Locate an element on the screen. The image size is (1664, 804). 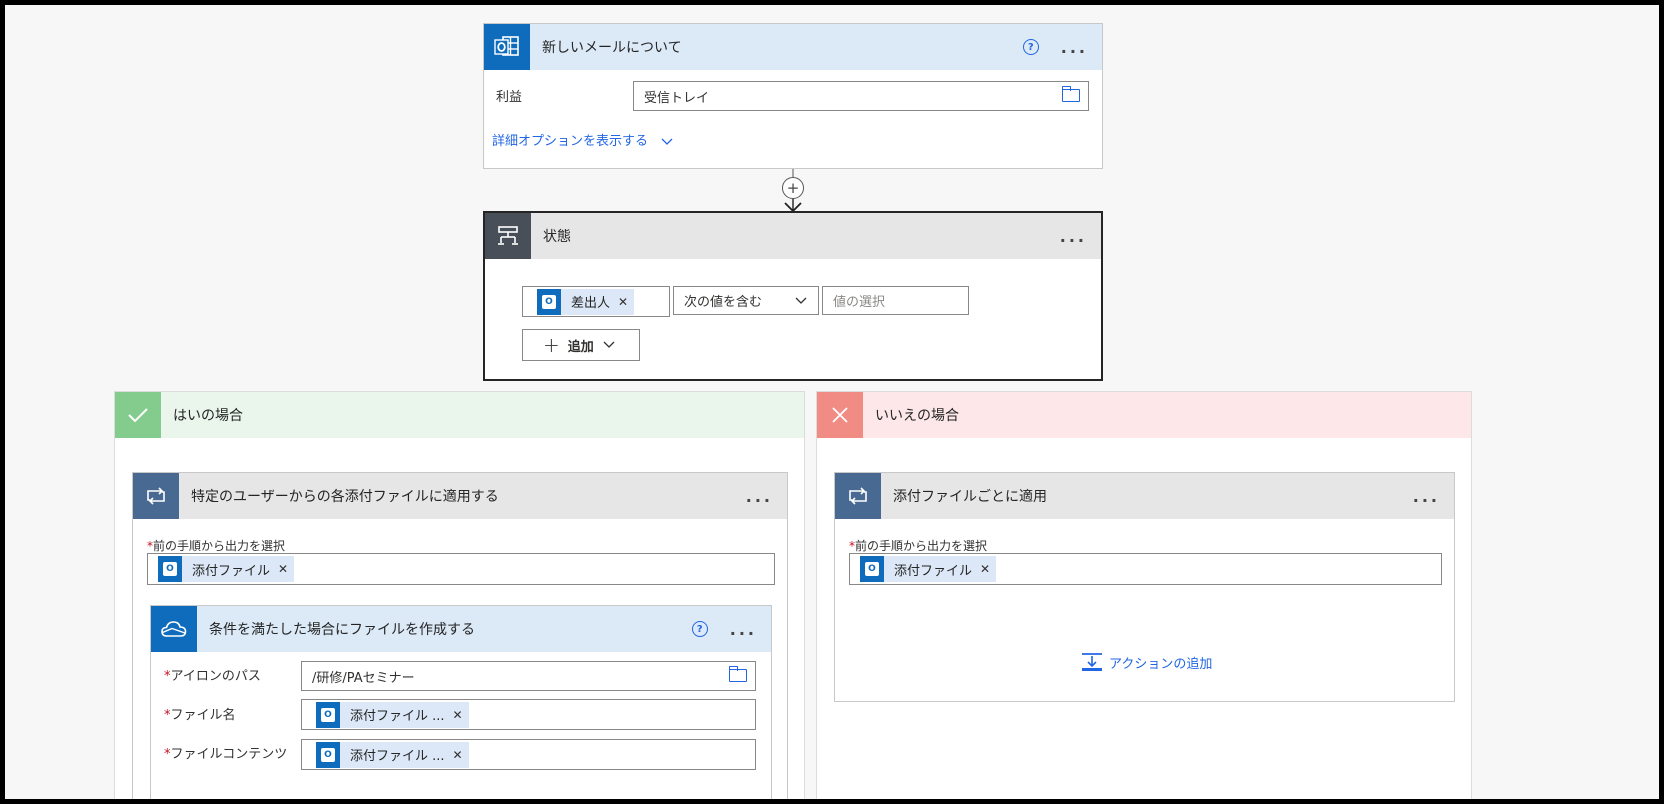
onedrive-icon is located at coordinates (174, 629).